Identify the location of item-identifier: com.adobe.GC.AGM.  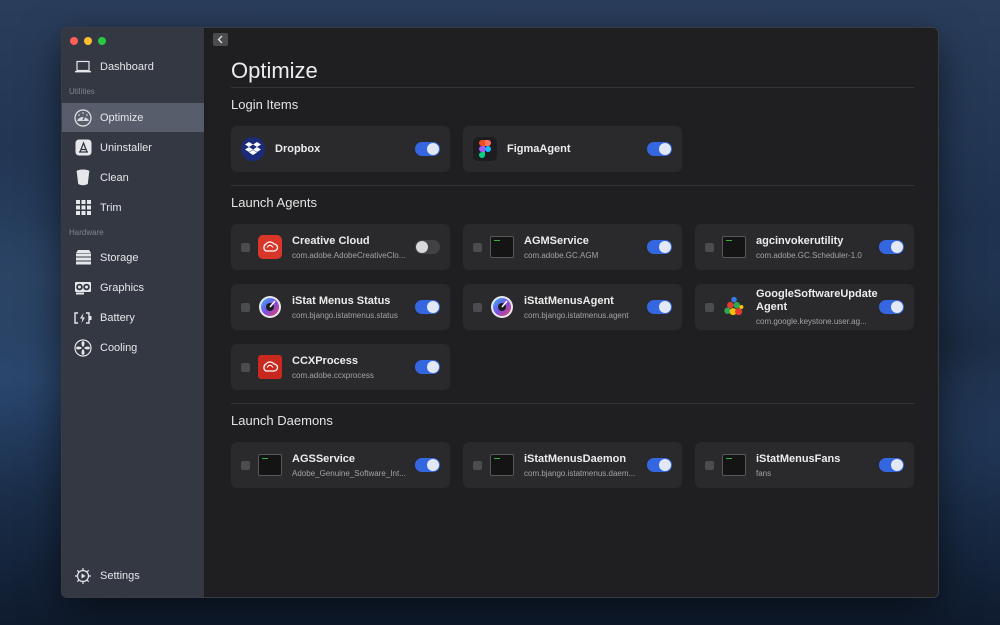
(561, 255).